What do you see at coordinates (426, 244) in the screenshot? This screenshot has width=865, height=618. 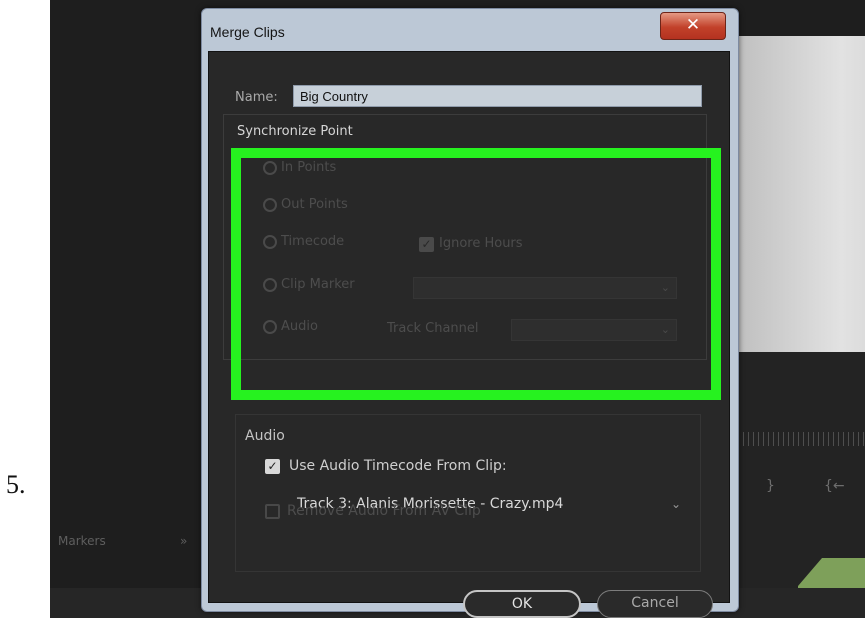 I see `ignore-hours-checkbox: ✓` at bounding box center [426, 244].